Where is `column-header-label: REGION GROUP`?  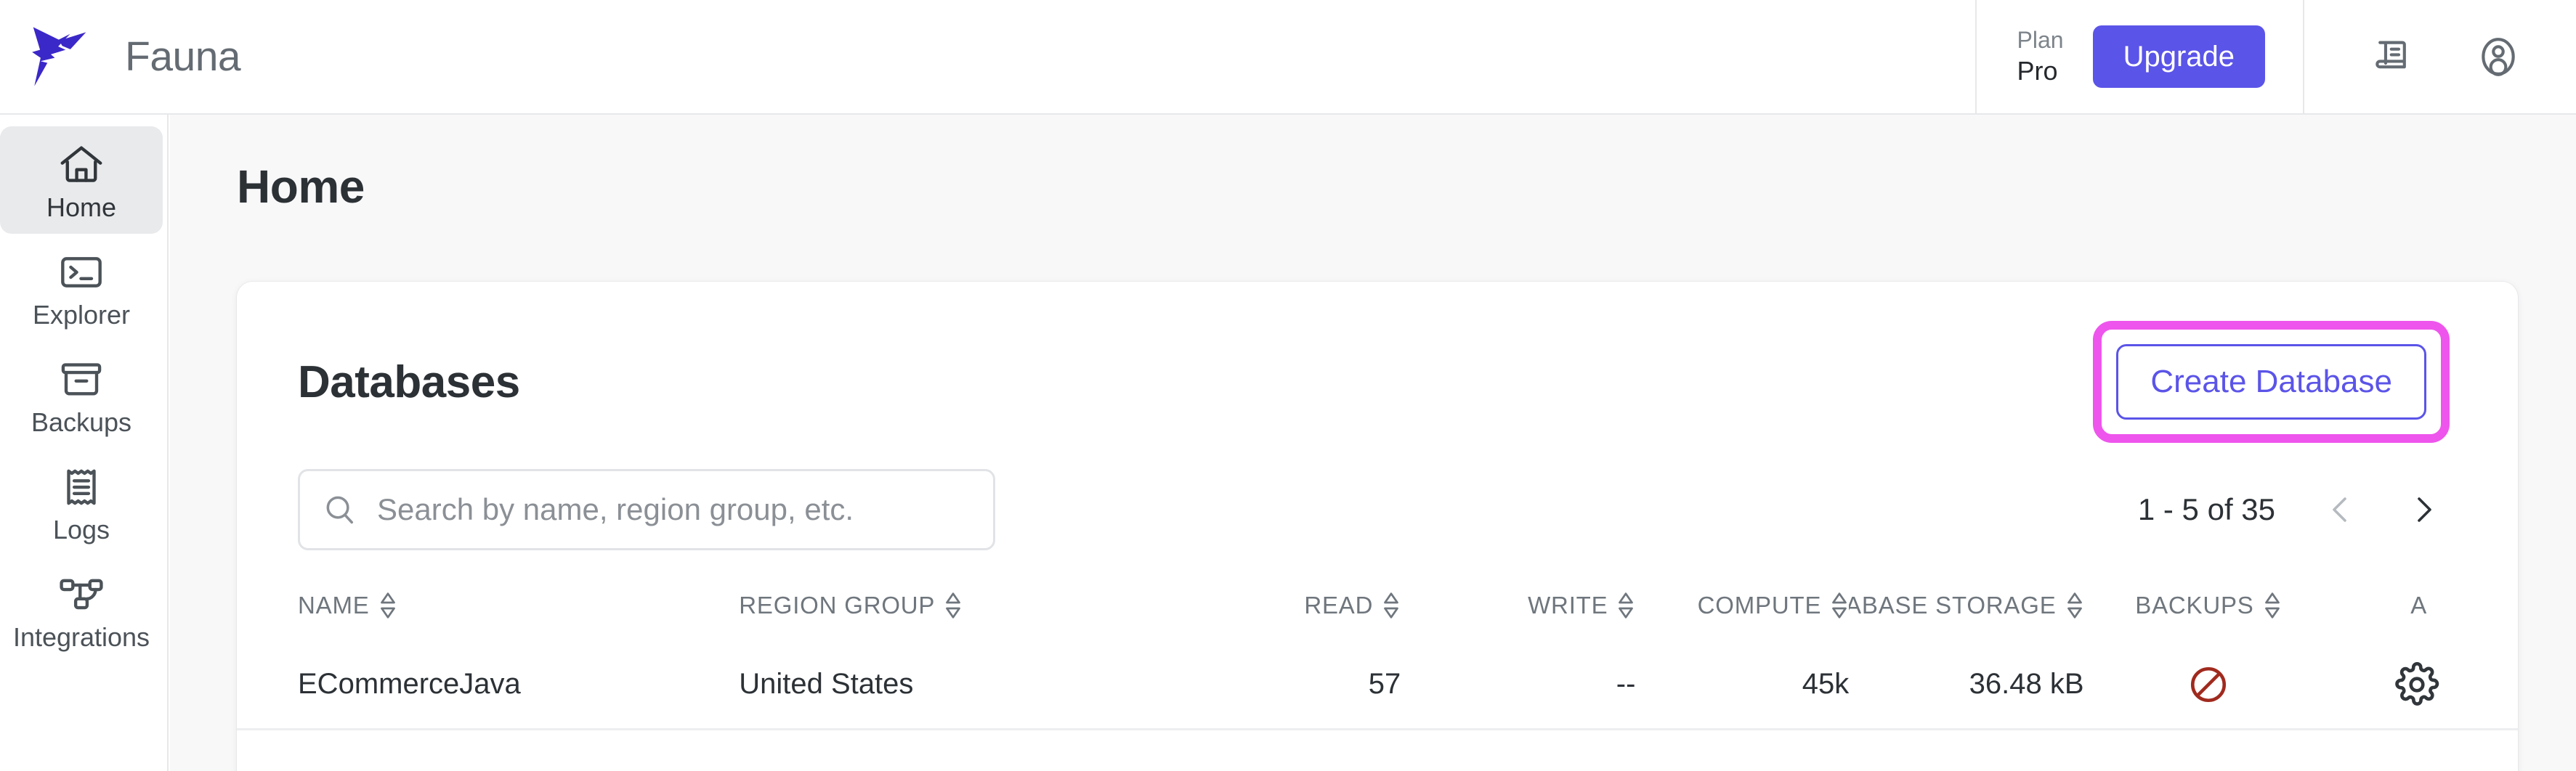
column-header-label: REGION GROUP is located at coordinates (837, 605).